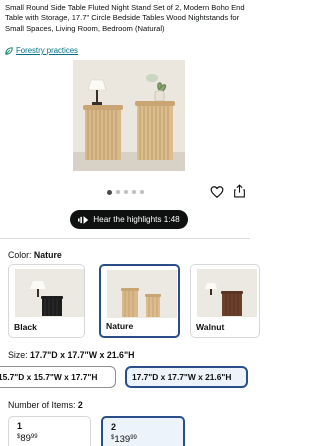 Image resolution: width=320 pixels, height=446 pixels. Describe the element at coordinates (47, 50) in the screenshot. I see `badge-label: Forestry practices` at that location.